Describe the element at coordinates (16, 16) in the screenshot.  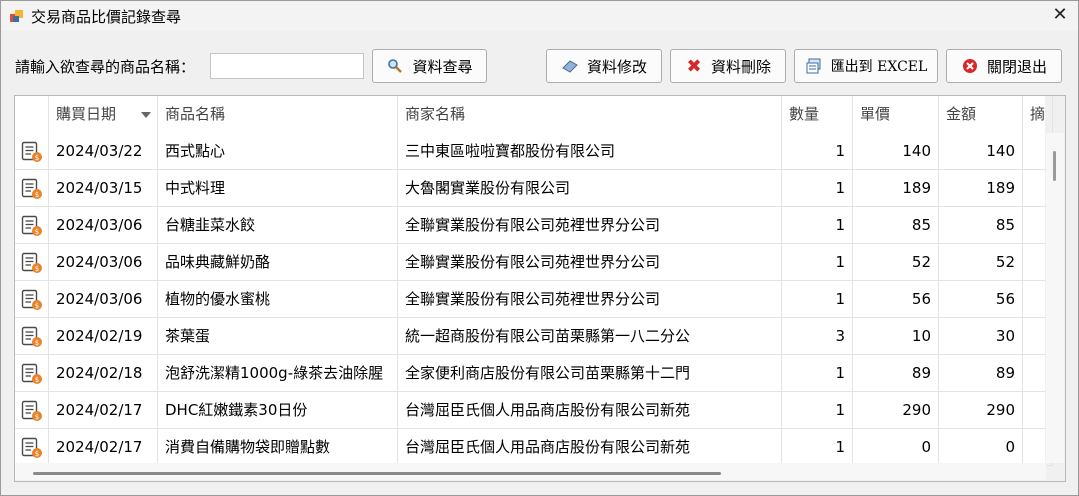
I see `app-icon` at that location.